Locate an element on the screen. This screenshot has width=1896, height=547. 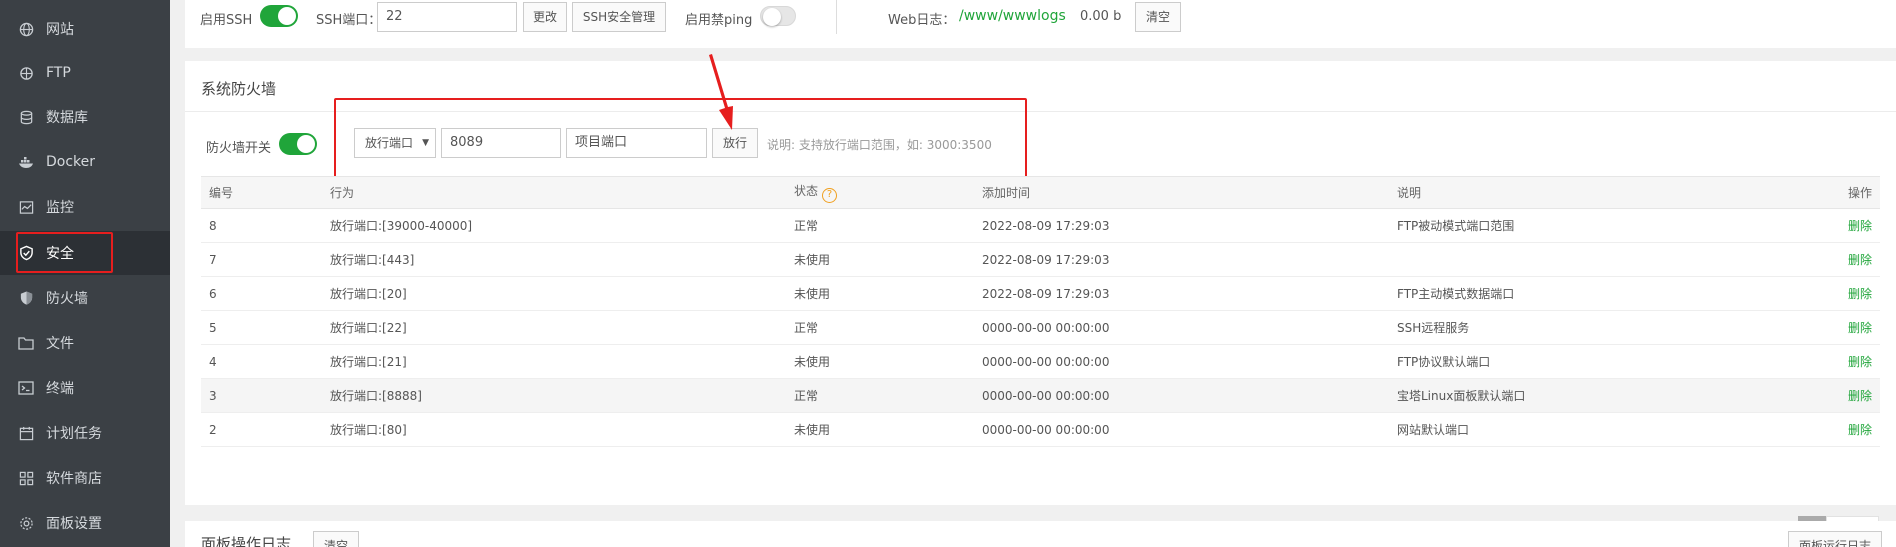
grid-icon is located at coordinates (26, 478).